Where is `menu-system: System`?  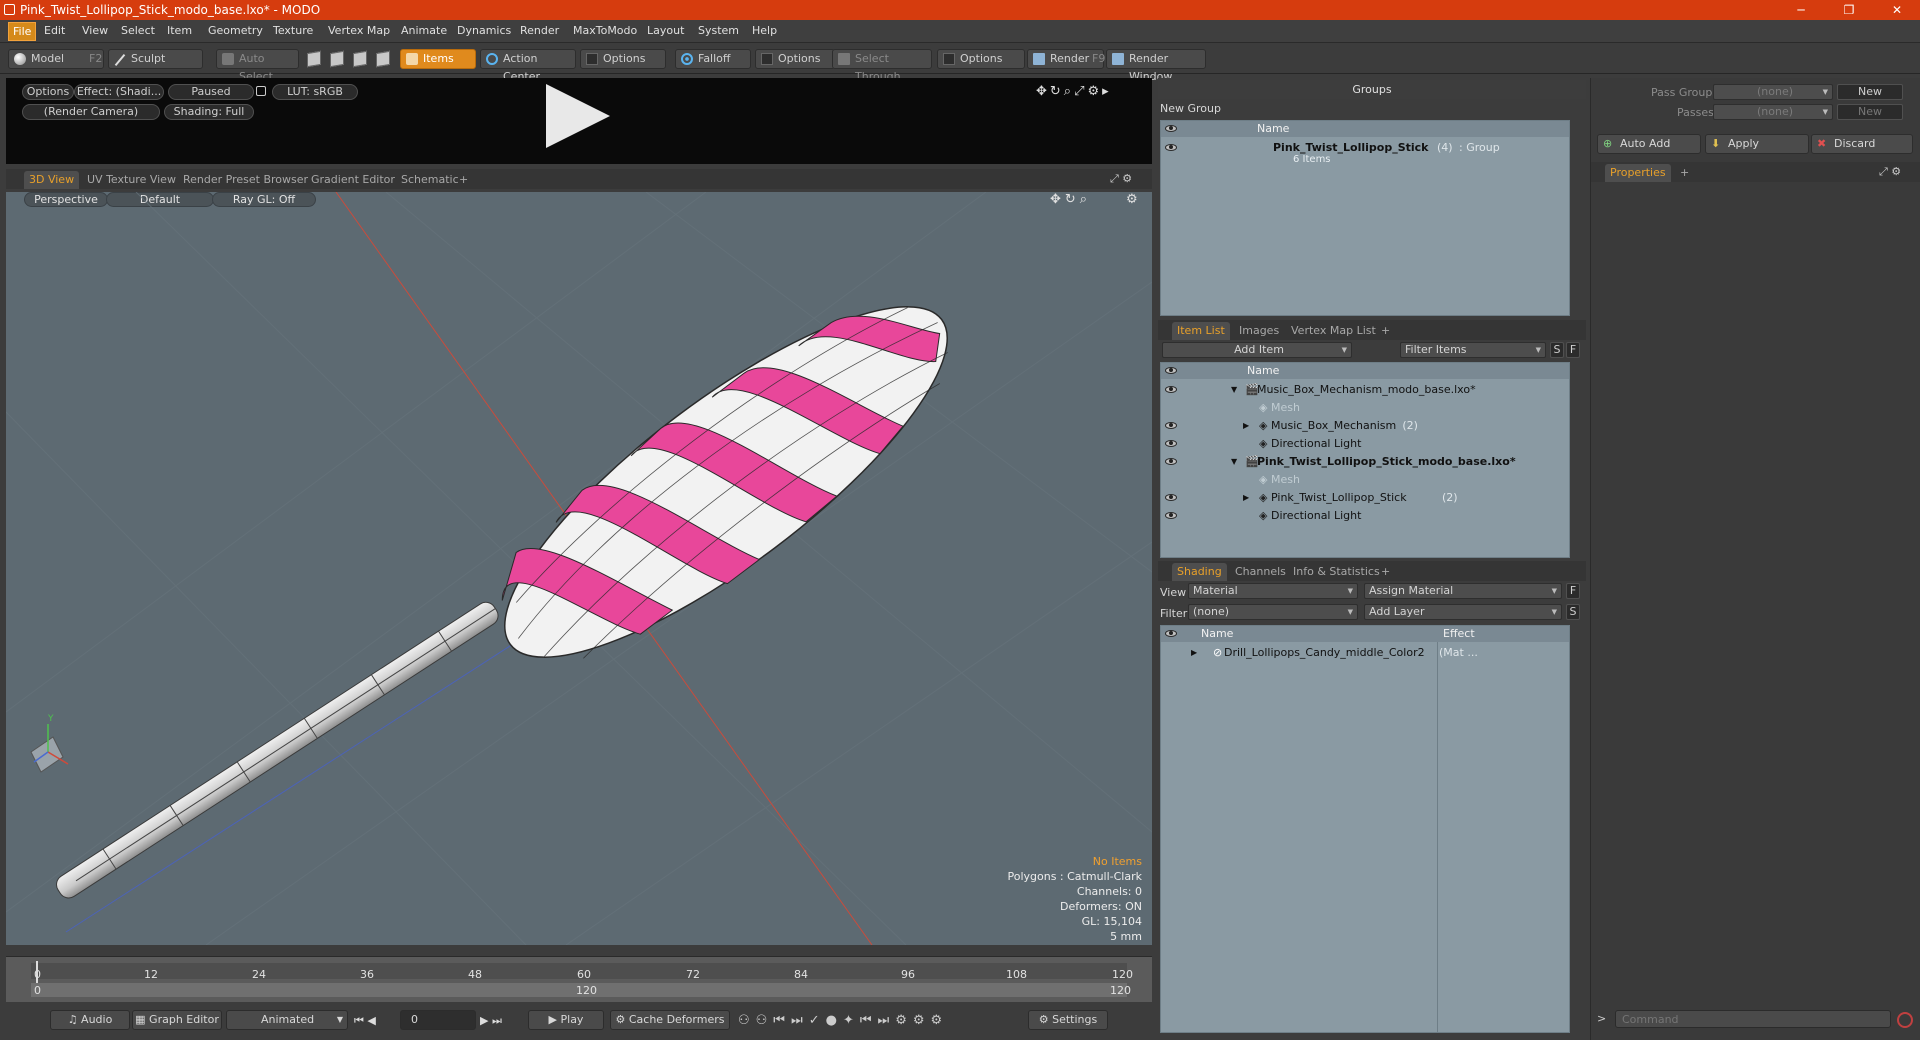
menu-system: System is located at coordinates (718, 30).